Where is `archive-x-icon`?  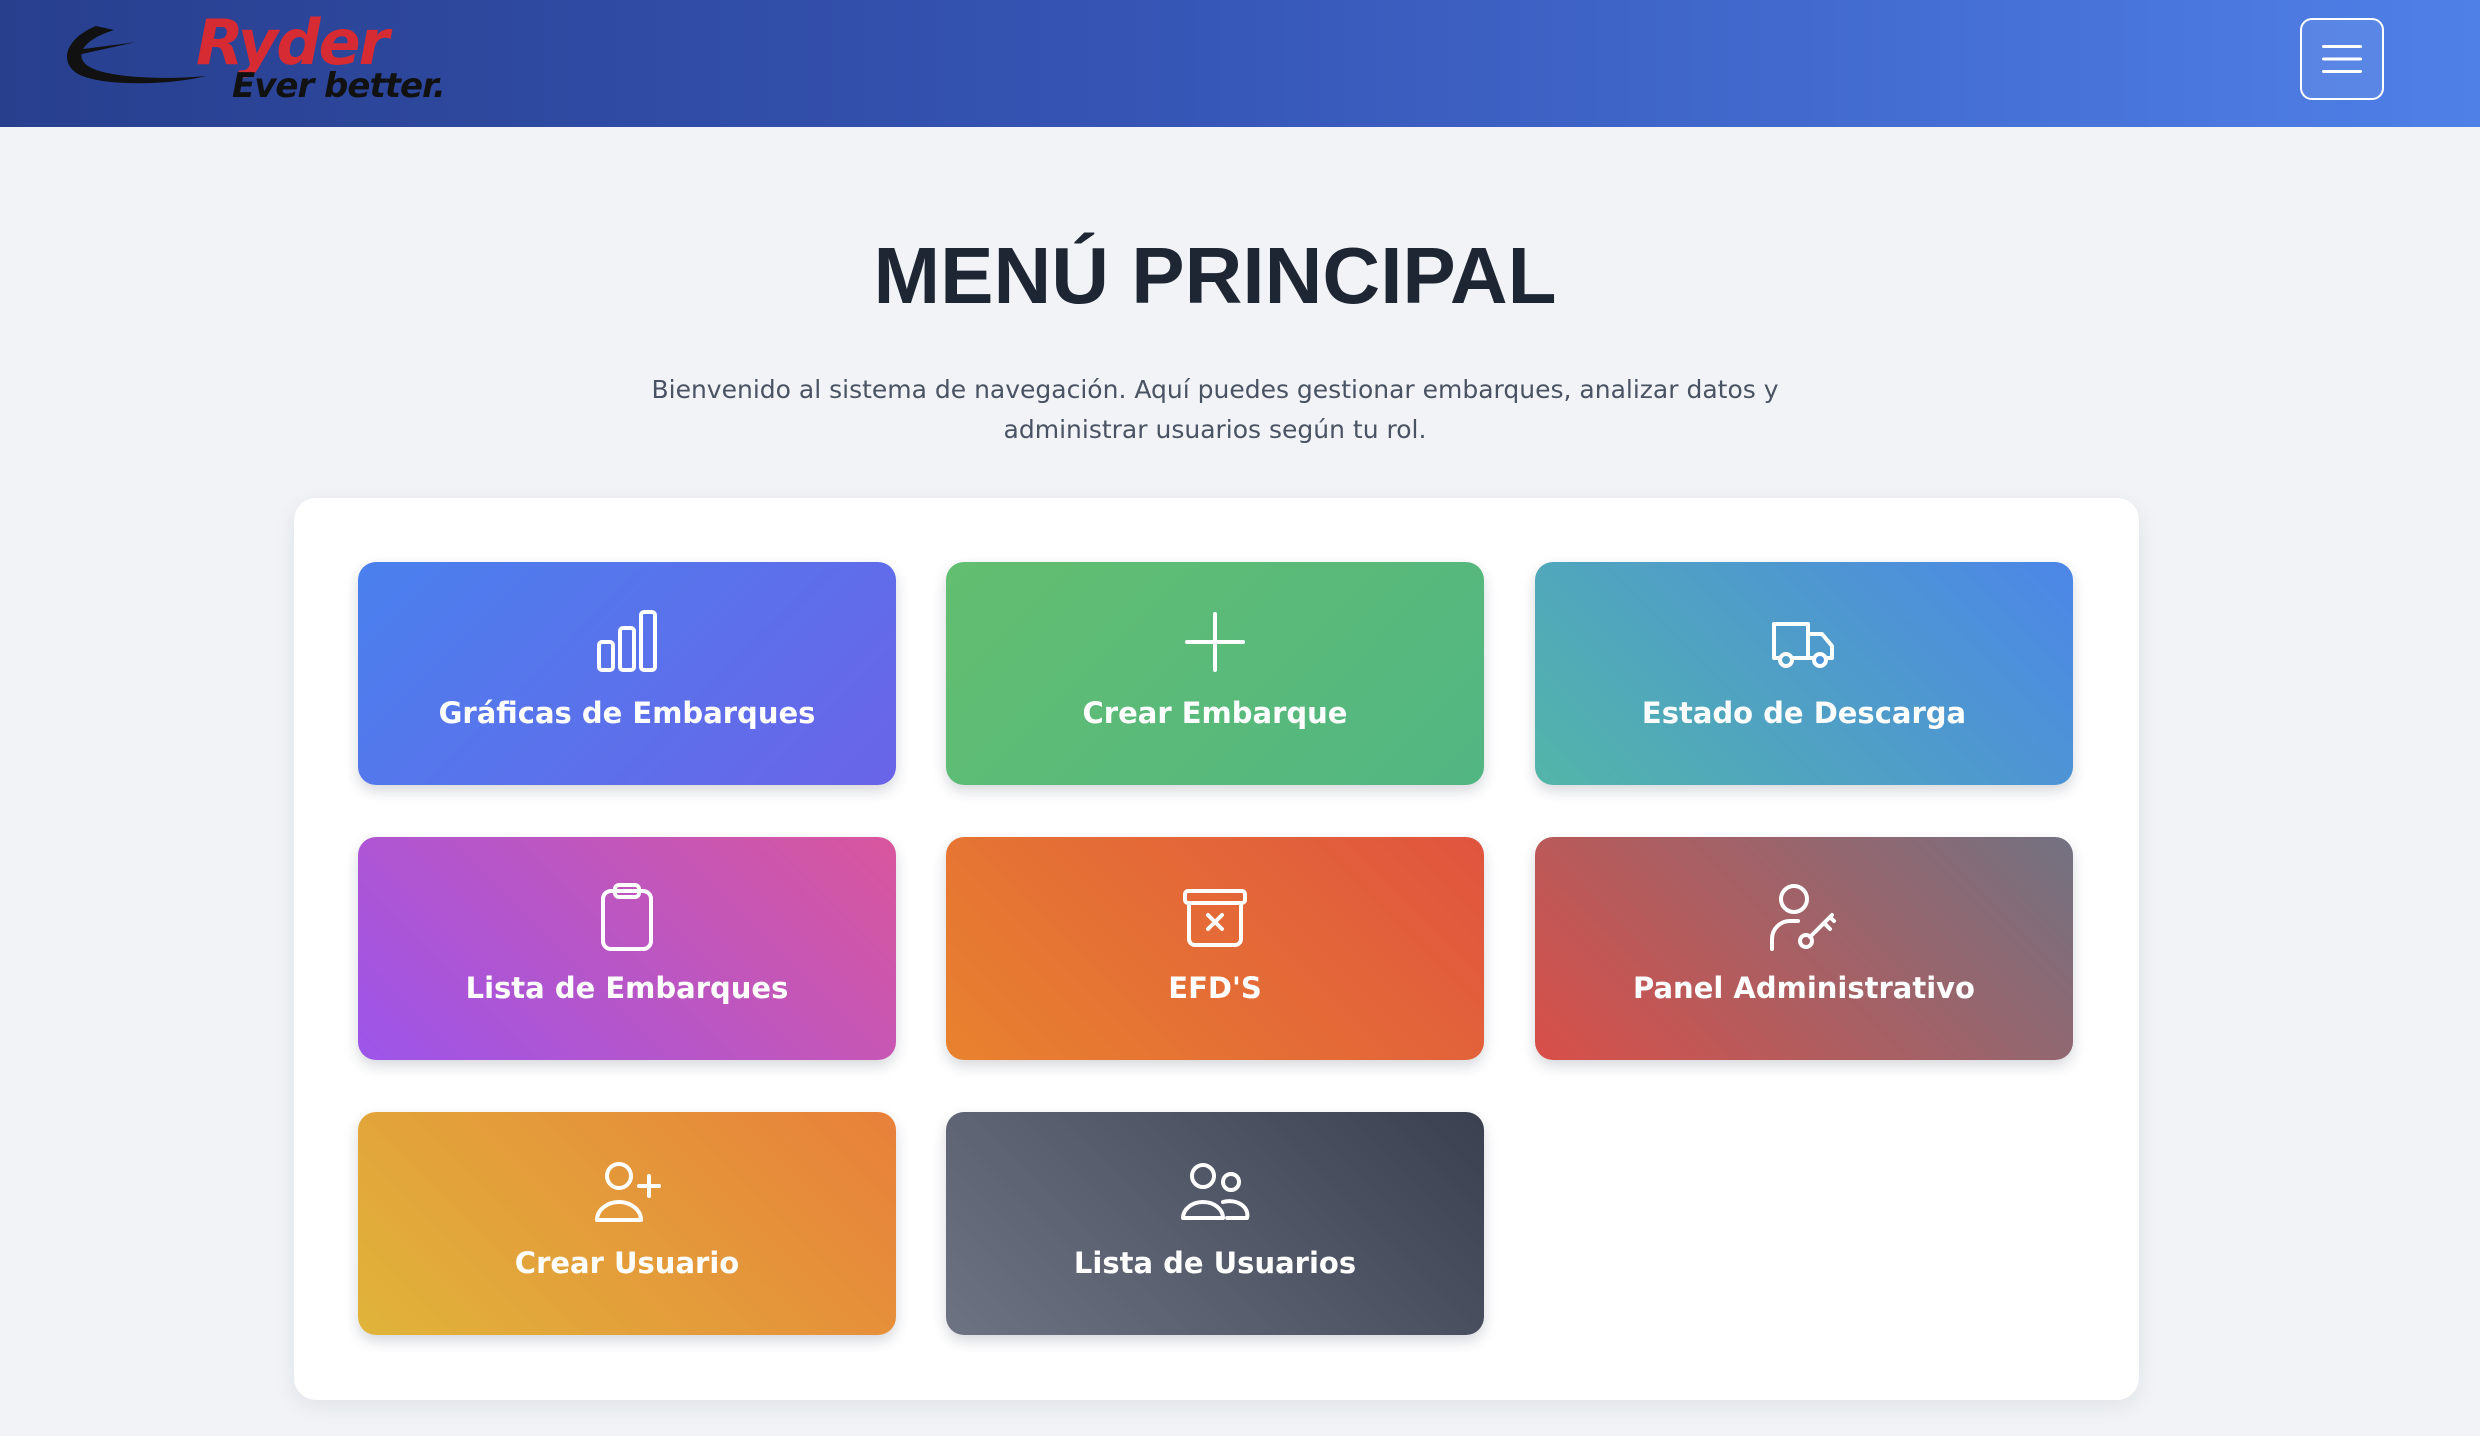 archive-x-icon is located at coordinates (1215, 917).